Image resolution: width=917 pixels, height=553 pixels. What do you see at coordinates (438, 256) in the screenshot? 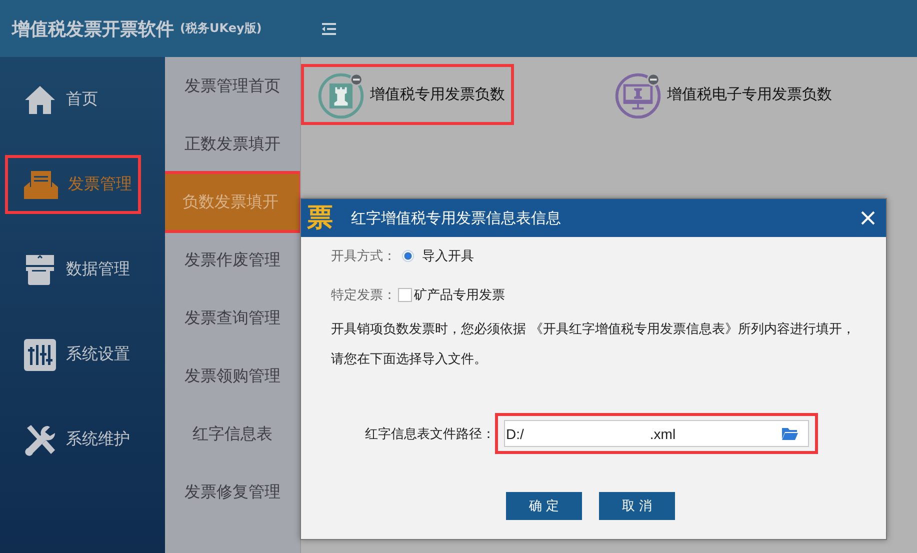
I see `radio-option: 导入开具` at bounding box center [438, 256].